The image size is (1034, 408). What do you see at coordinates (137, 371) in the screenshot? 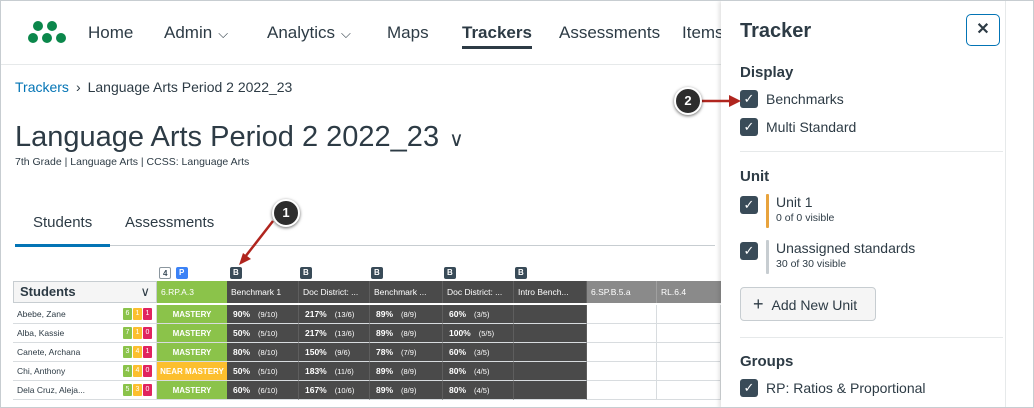
I see `mastery-counts: 440` at bounding box center [137, 371].